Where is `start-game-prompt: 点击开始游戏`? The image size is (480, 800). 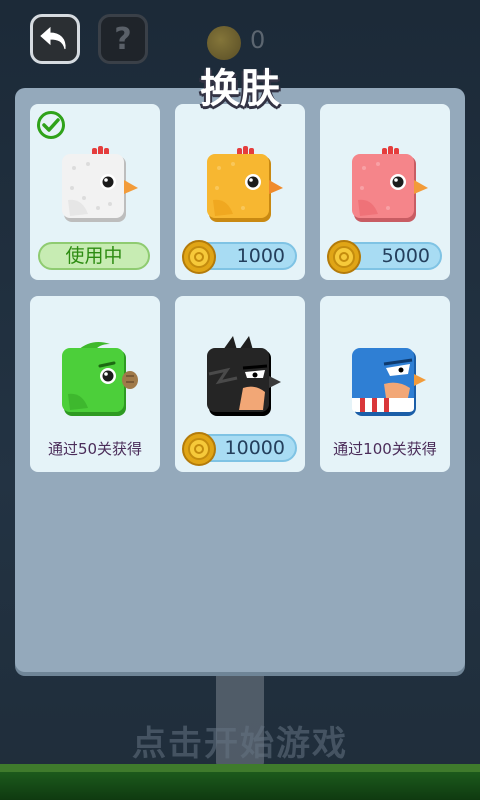
start-game-prompt: 点击开始游戏 is located at coordinates (240, 740).